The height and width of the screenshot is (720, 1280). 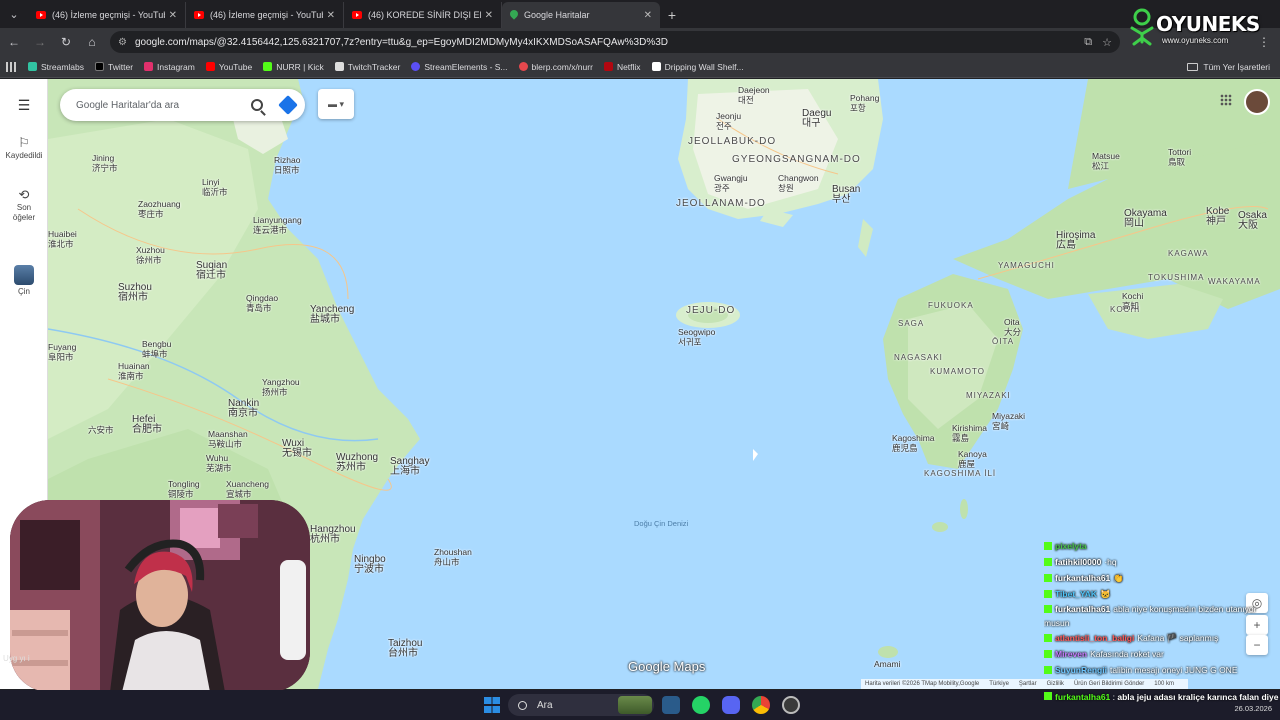 What do you see at coordinates (122, 42) in the screenshot?
I see `site-info-icon: ⚙` at bounding box center [122, 42].